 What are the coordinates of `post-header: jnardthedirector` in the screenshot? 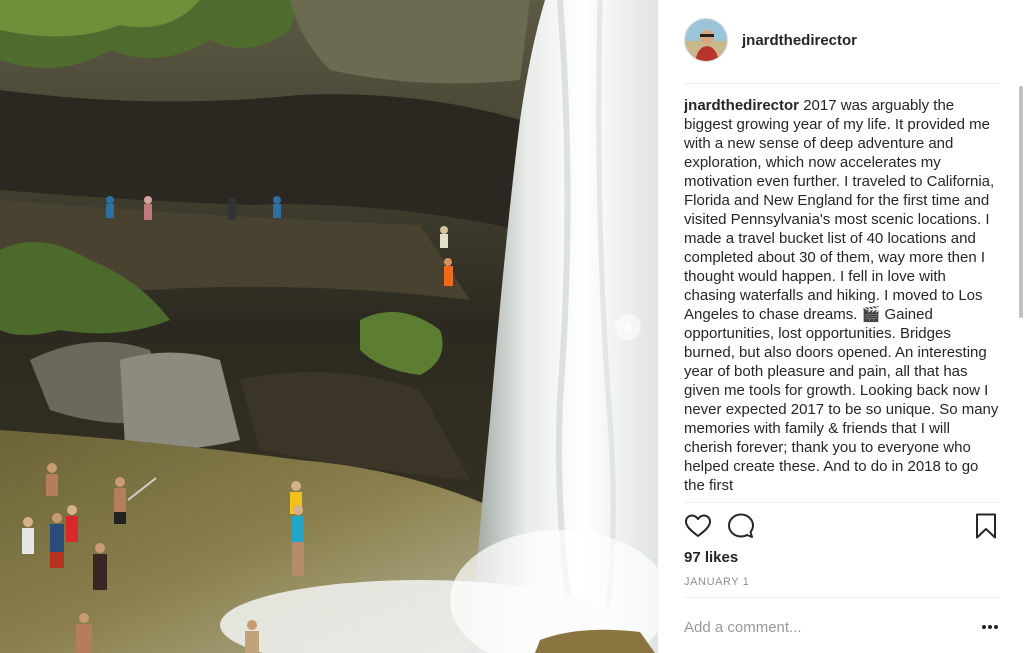 It's located at (770, 40).